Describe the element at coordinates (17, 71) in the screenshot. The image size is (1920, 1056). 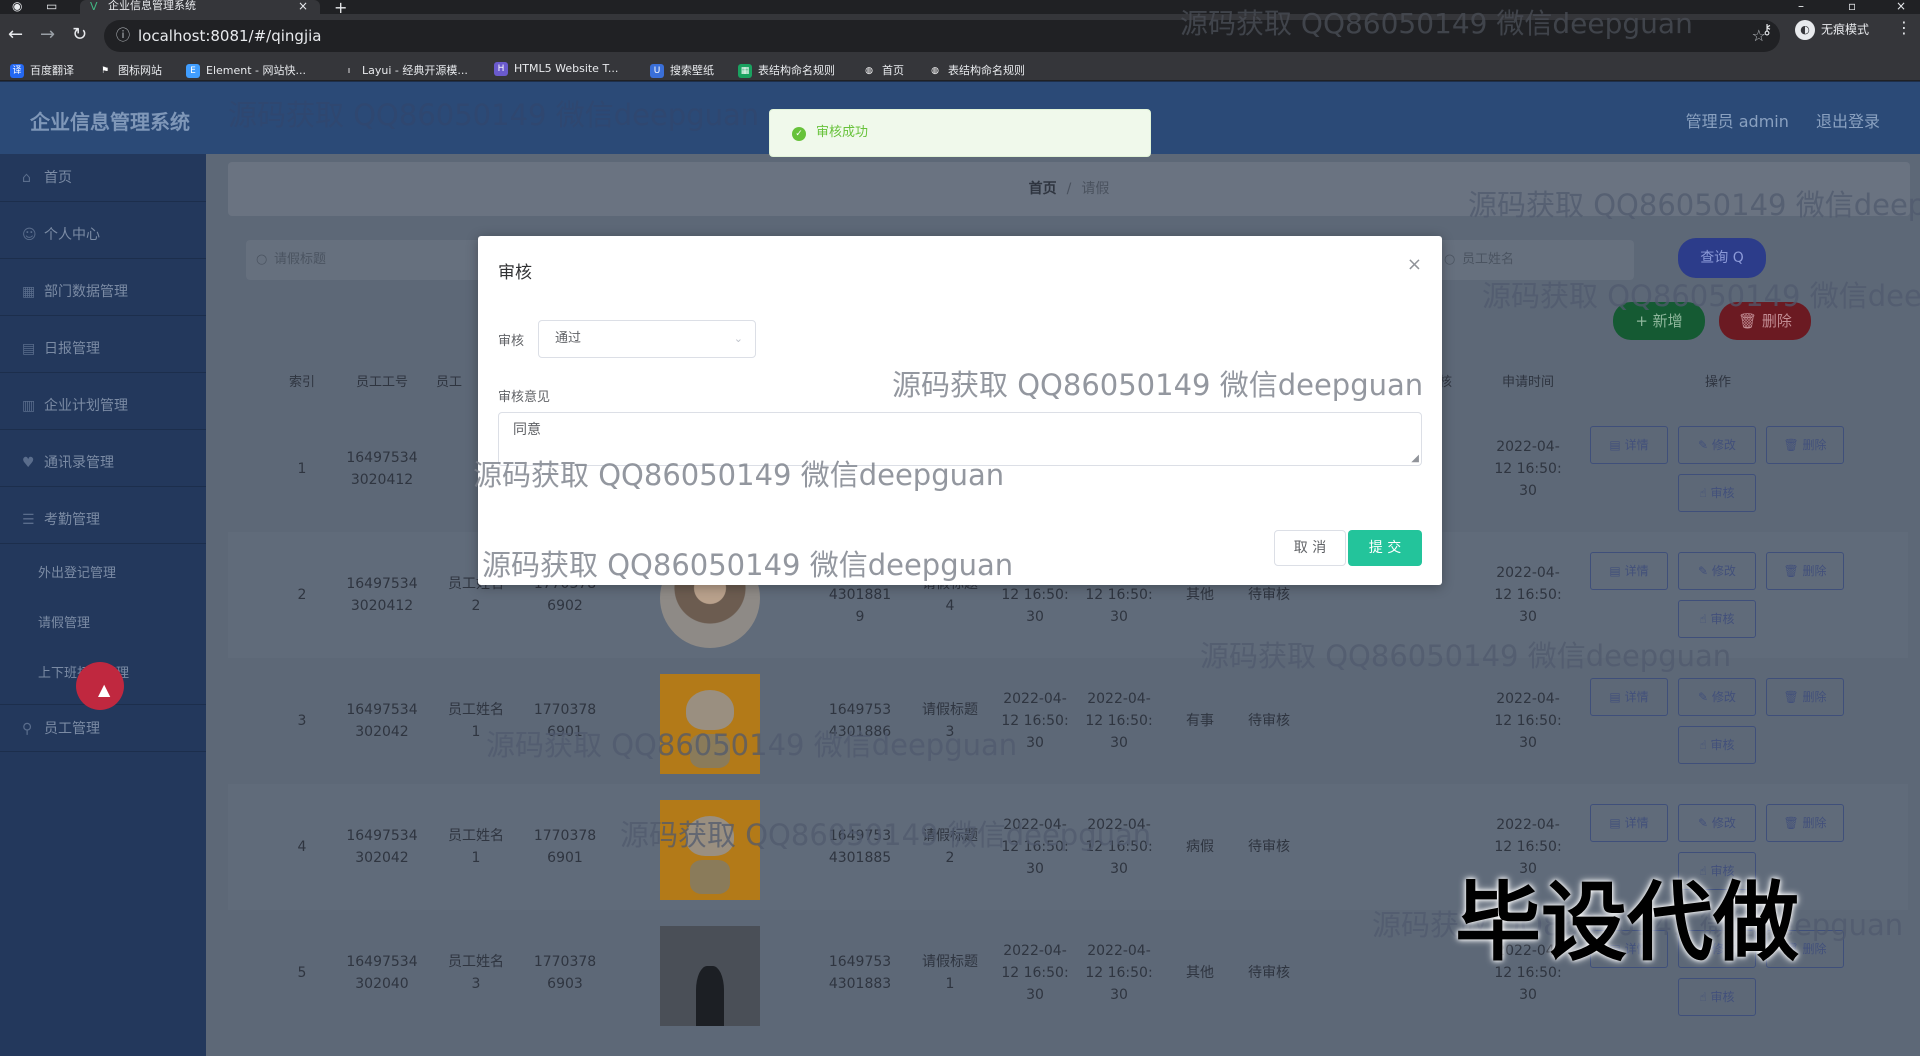
I see `translate-icon: 译` at that location.